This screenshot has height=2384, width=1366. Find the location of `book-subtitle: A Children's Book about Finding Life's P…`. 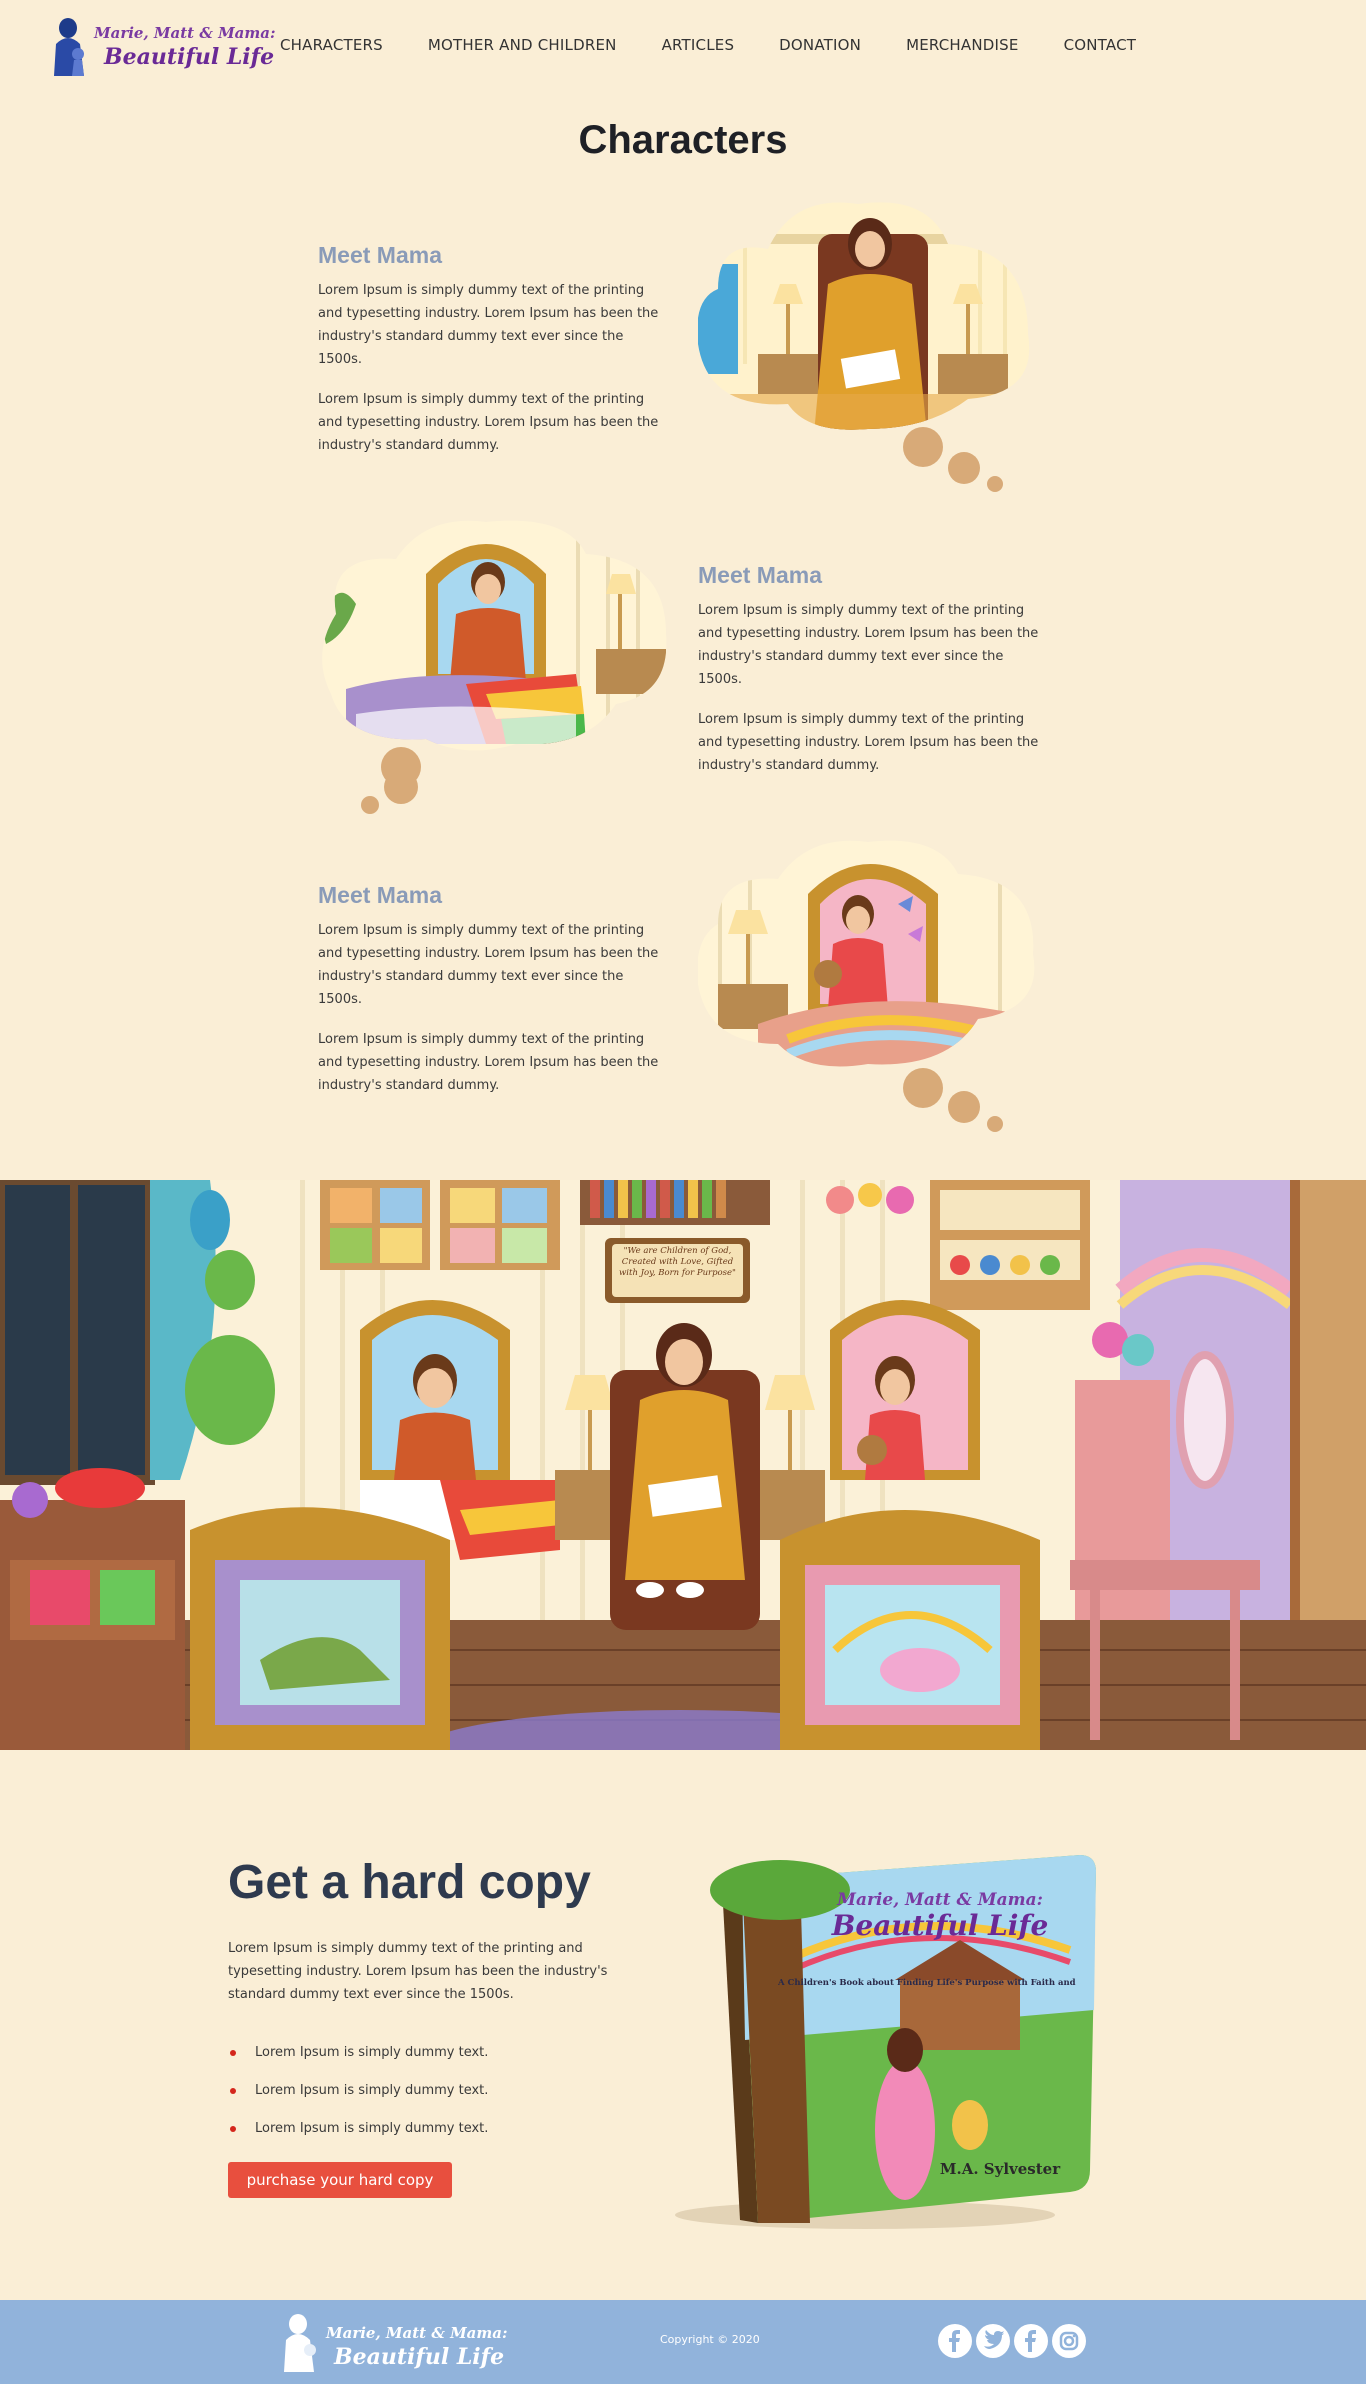

book-subtitle: A Children's Book about Finding Life's P… is located at coordinates (928, 1983).